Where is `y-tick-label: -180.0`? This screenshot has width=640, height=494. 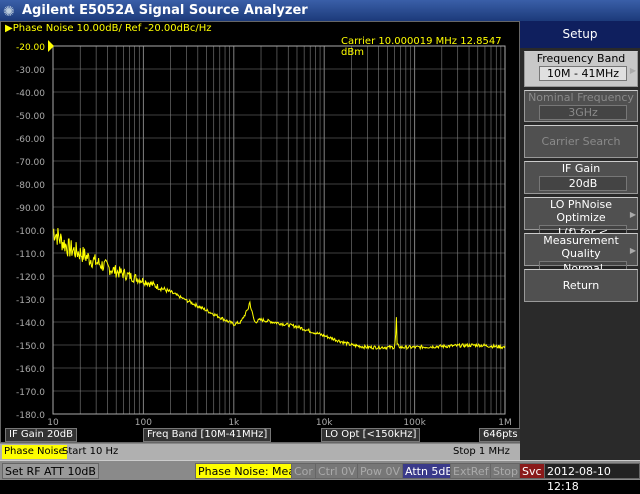 y-tick-label: -180.0 is located at coordinates (30, 416).